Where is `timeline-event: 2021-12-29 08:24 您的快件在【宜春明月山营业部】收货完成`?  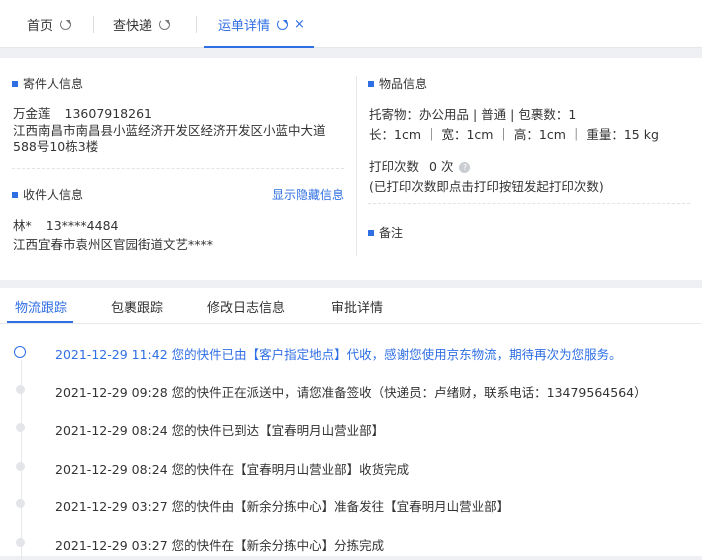
timeline-event: 2021-12-29 08:24 您的快件在【宜春明月山营业部】收货完成 is located at coordinates (232, 469).